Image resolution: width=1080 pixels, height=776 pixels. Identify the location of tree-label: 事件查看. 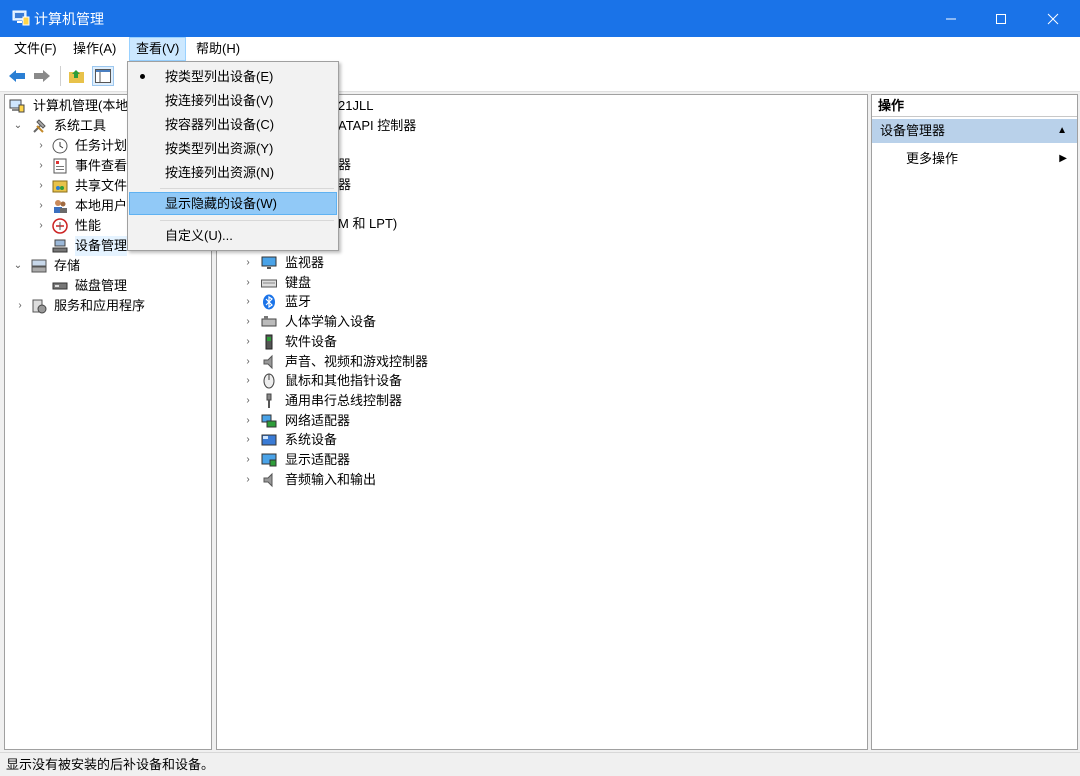
(101, 165).